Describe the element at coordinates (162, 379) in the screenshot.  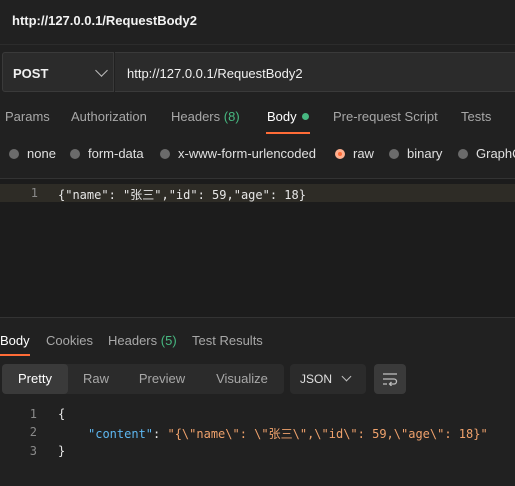
I see `view-preview-button: Preview` at that location.